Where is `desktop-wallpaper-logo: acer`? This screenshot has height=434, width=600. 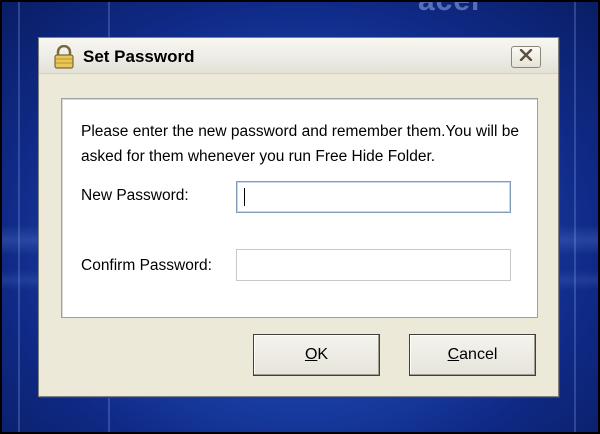 desktop-wallpaper-logo: acer is located at coordinates (451, 8).